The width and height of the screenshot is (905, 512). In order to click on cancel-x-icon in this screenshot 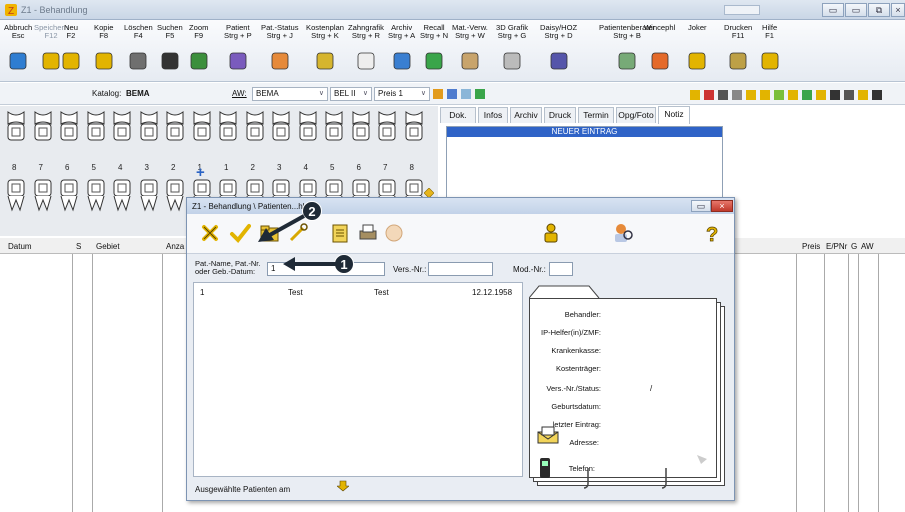, I will do `click(210, 233)`.